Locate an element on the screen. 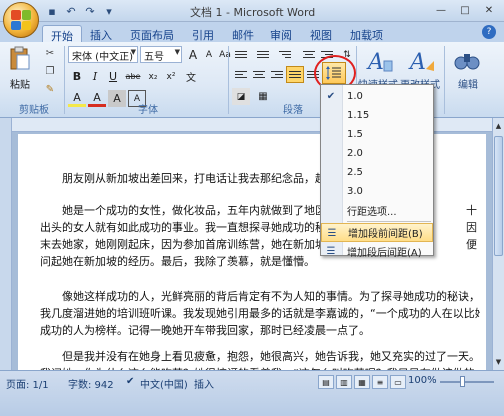 Image resolution: width=504 pixels, height=416 pixels. menu-item-spacing-1-5: 1.5 is located at coordinates (377, 134).